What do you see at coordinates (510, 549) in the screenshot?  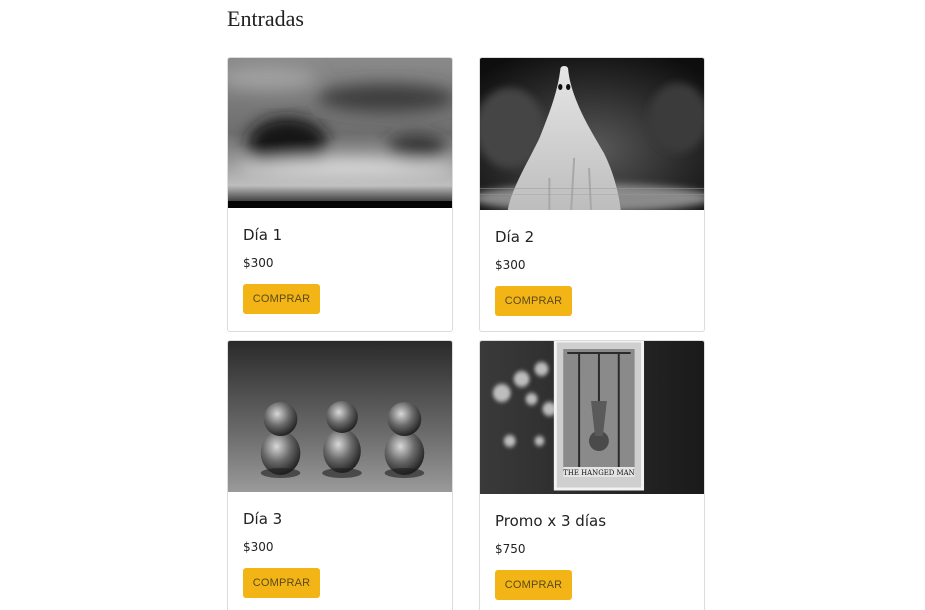 I see `card-price: $750` at bounding box center [510, 549].